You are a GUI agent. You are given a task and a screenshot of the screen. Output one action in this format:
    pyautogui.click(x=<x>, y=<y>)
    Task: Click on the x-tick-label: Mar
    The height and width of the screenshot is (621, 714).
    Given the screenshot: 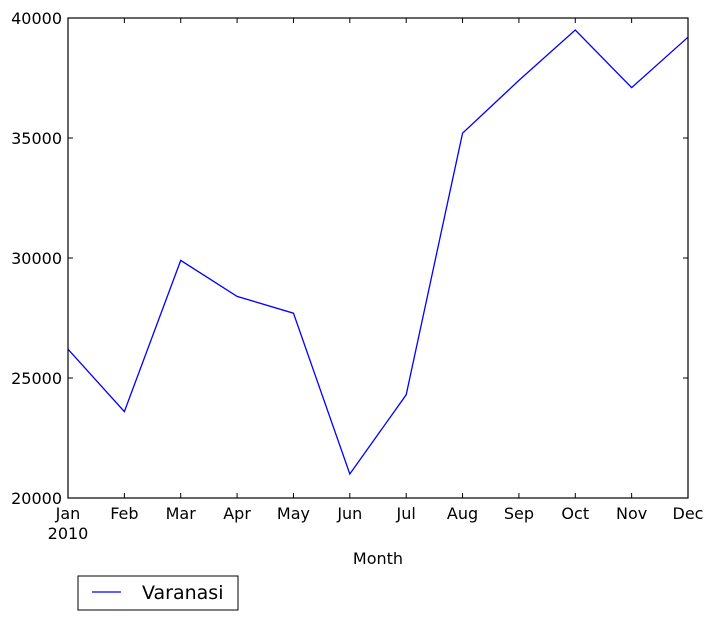 What is the action you would take?
    pyautogui.click(x=181, y=513)
    